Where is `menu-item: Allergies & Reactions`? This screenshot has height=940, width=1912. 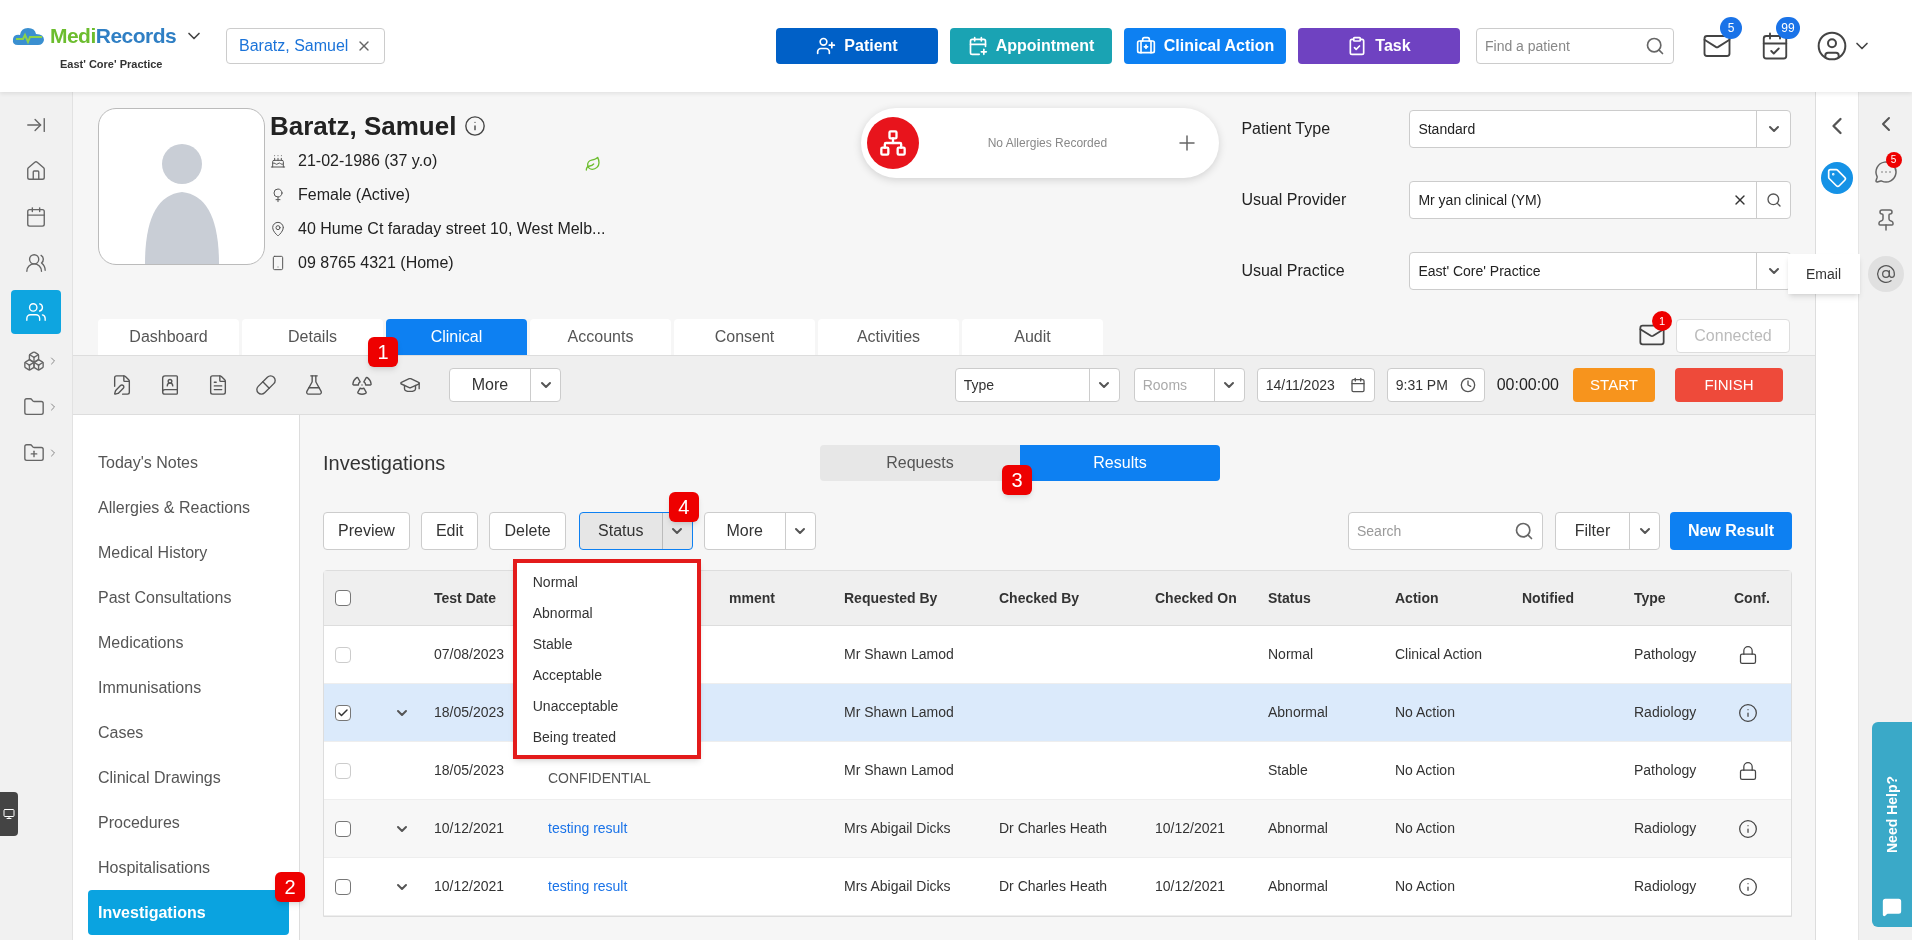 menu-item: Allergies & Reactions is located at coordinates (188, 507).